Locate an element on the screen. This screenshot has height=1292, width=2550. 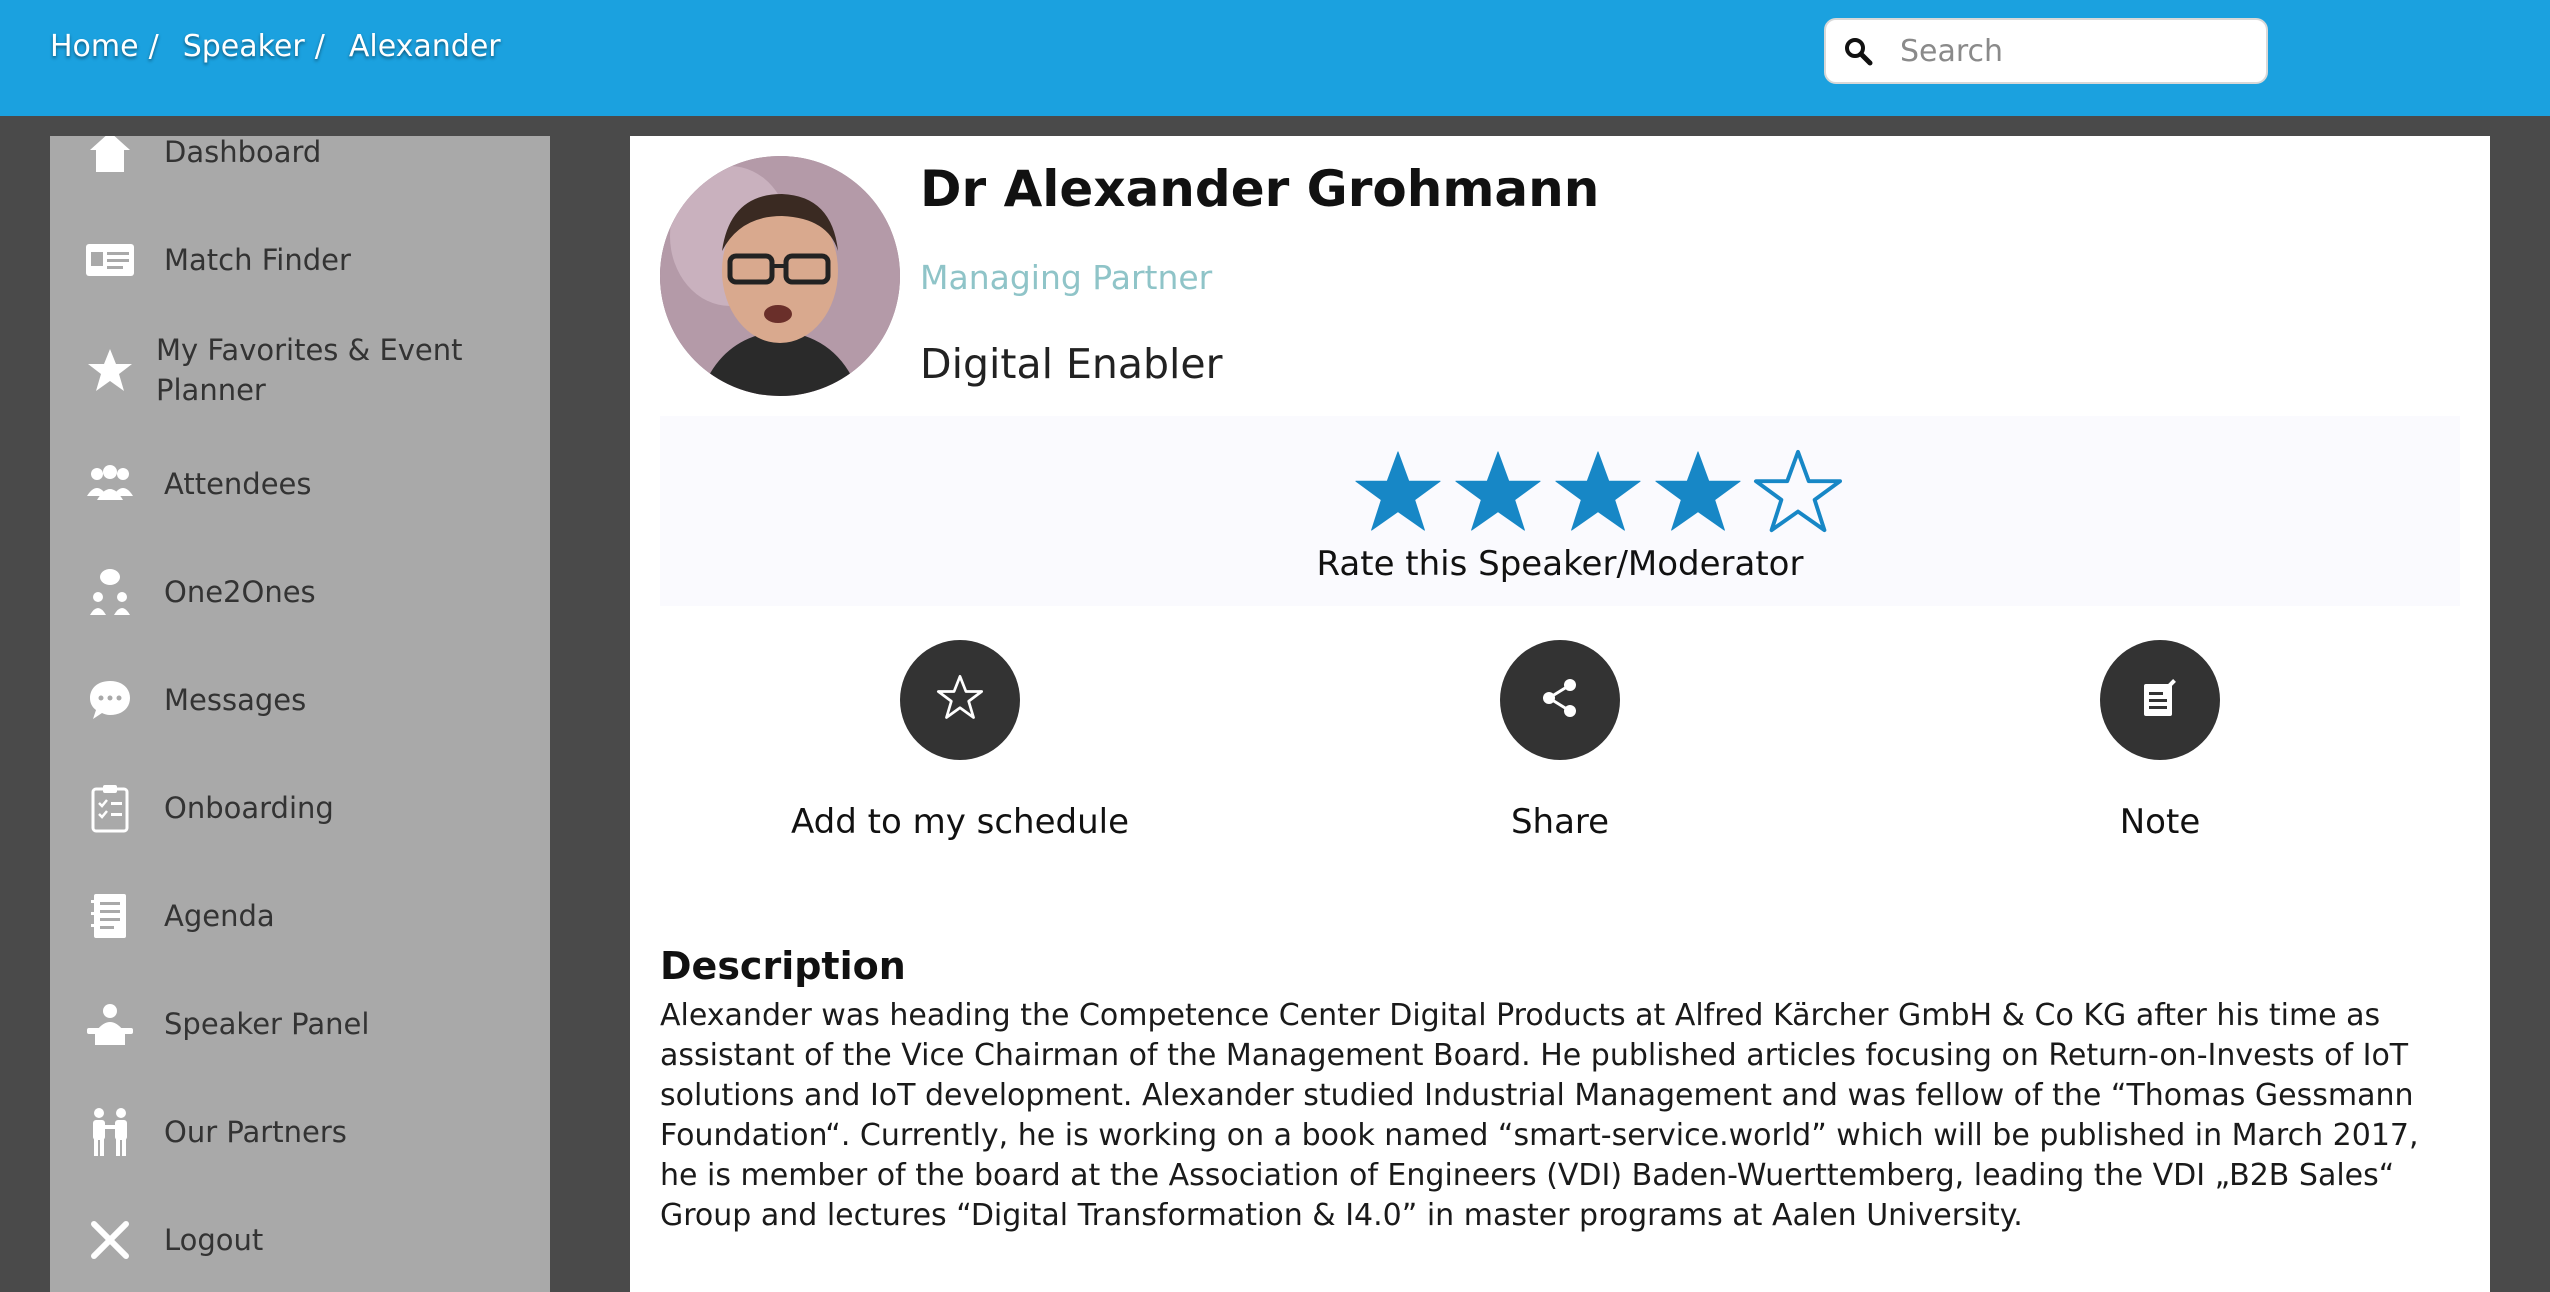
star-rating is located at coordinates (1598, 491).